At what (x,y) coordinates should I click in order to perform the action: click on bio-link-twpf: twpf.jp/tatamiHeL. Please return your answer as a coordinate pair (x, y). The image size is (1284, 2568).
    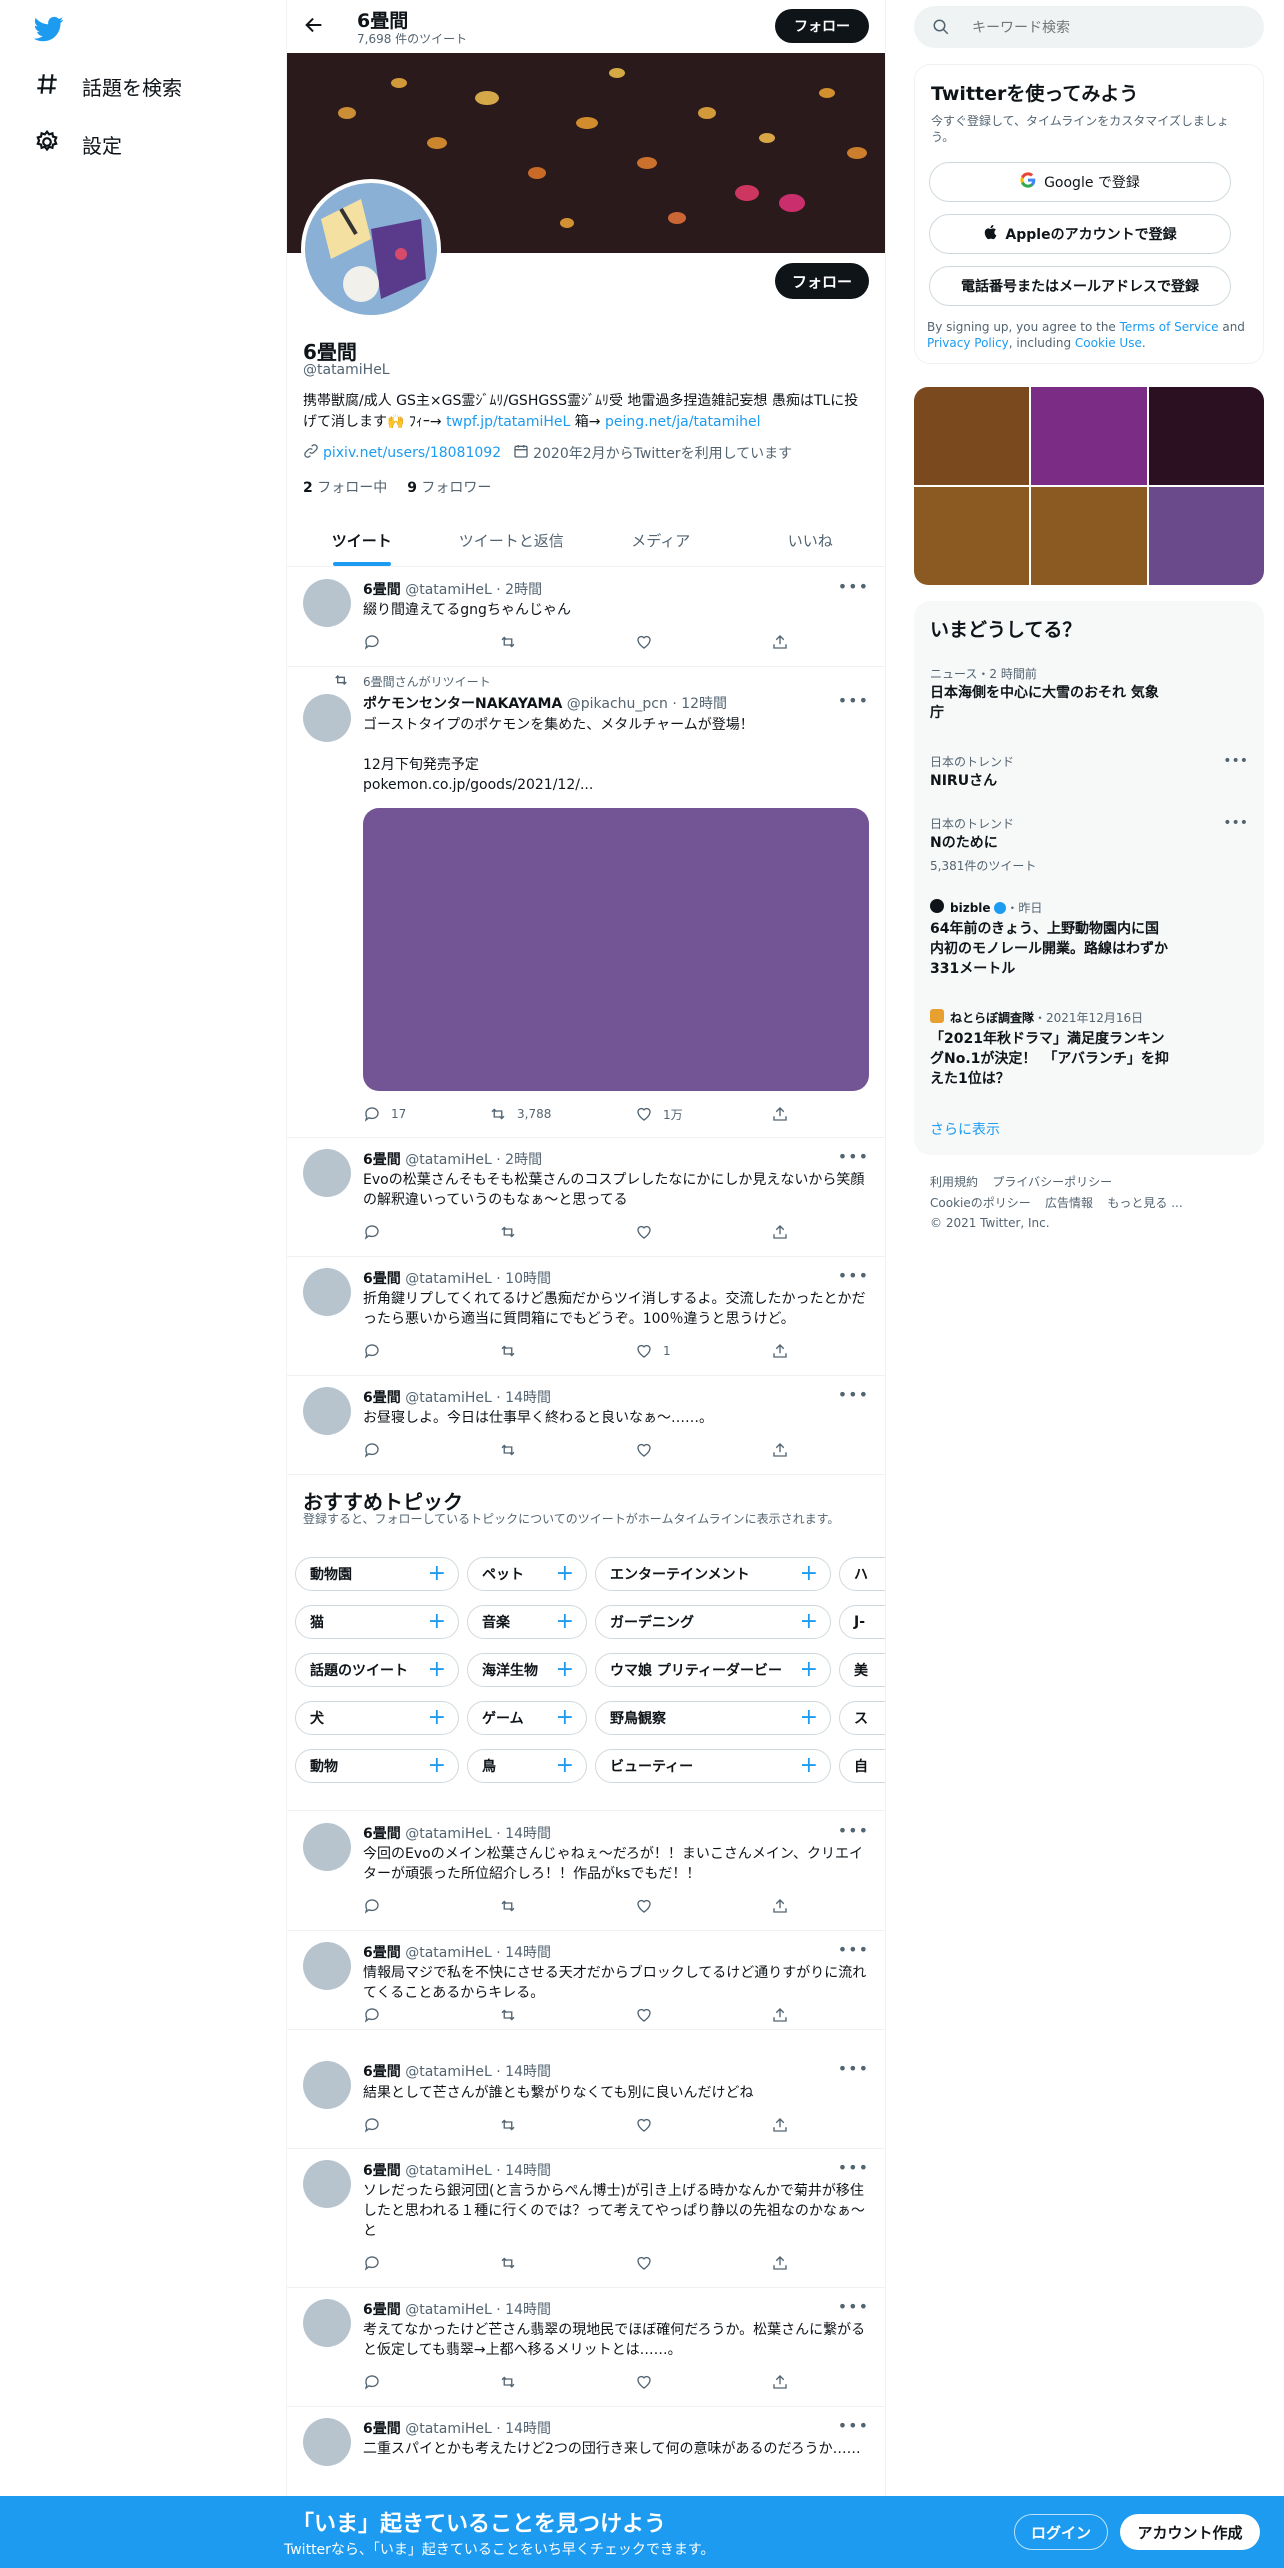
    Looking at the image, I should click on (508, 422).